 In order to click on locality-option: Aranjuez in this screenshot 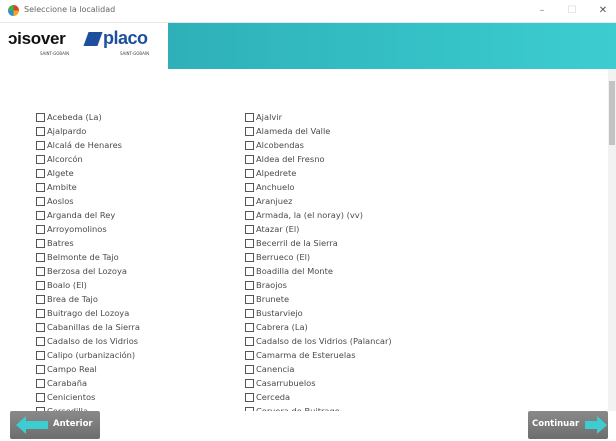, I will do `click(360, 201)`.